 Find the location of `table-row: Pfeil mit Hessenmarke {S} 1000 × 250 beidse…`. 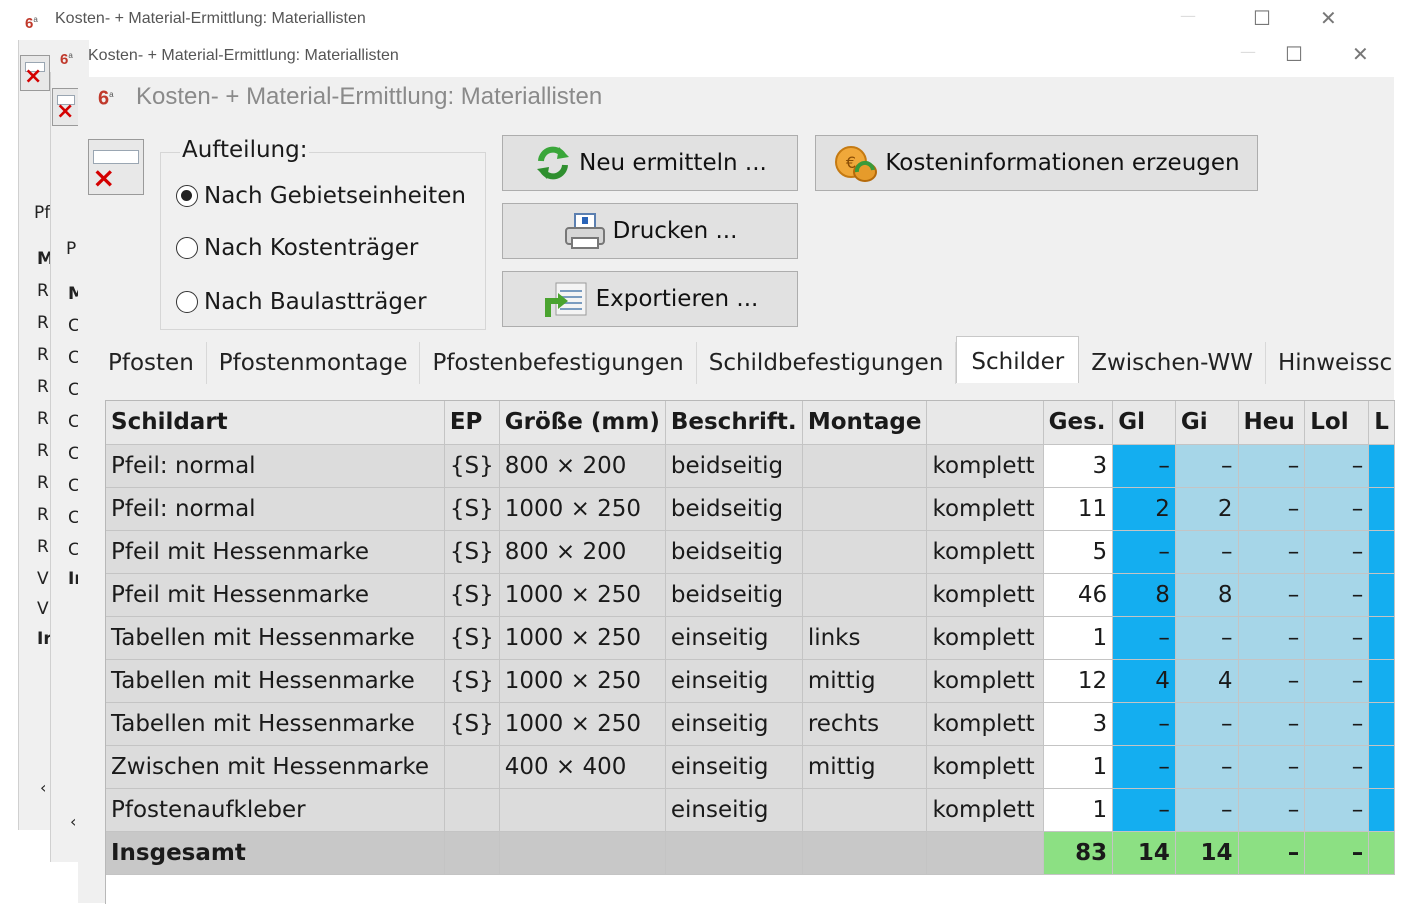

table-row: Pfeil mit Hessenmarke {S} 1000 × 250 beidse… is located at coordinates (750, 595).